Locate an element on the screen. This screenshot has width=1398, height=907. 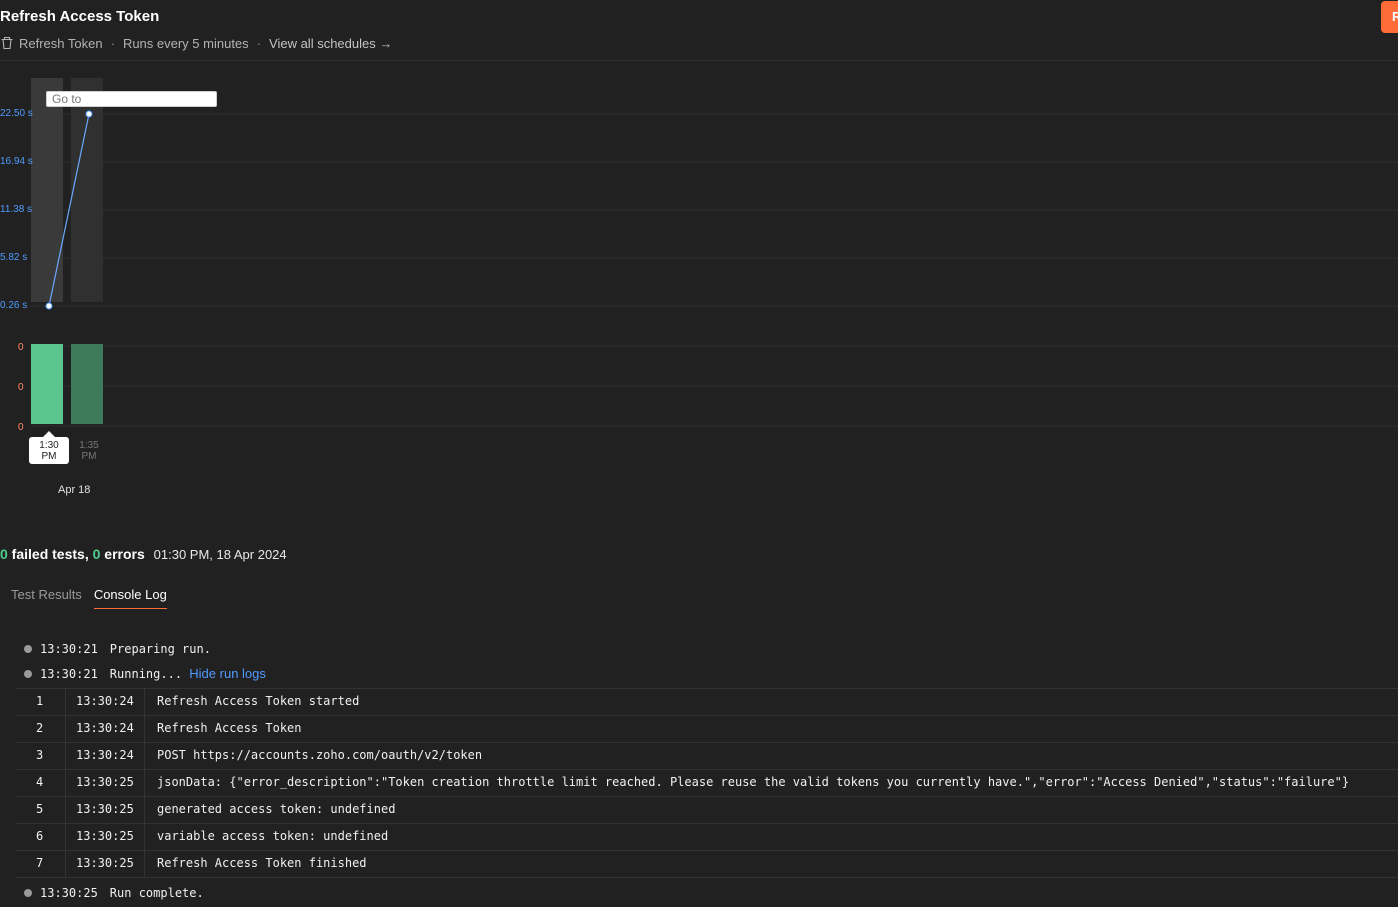
failed-label: failed tests, is located at coordinates (50, 554).